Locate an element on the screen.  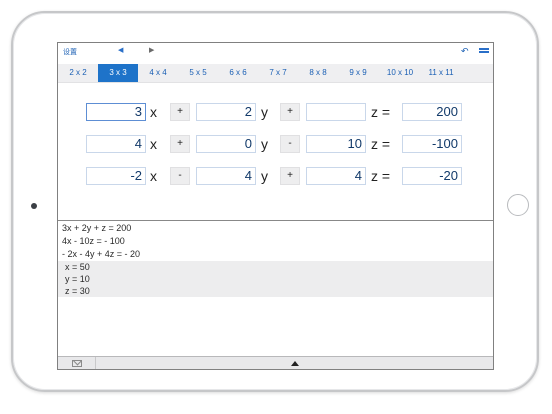
tab-7x7: 7 x 7 is located at coordinates (278, 73).